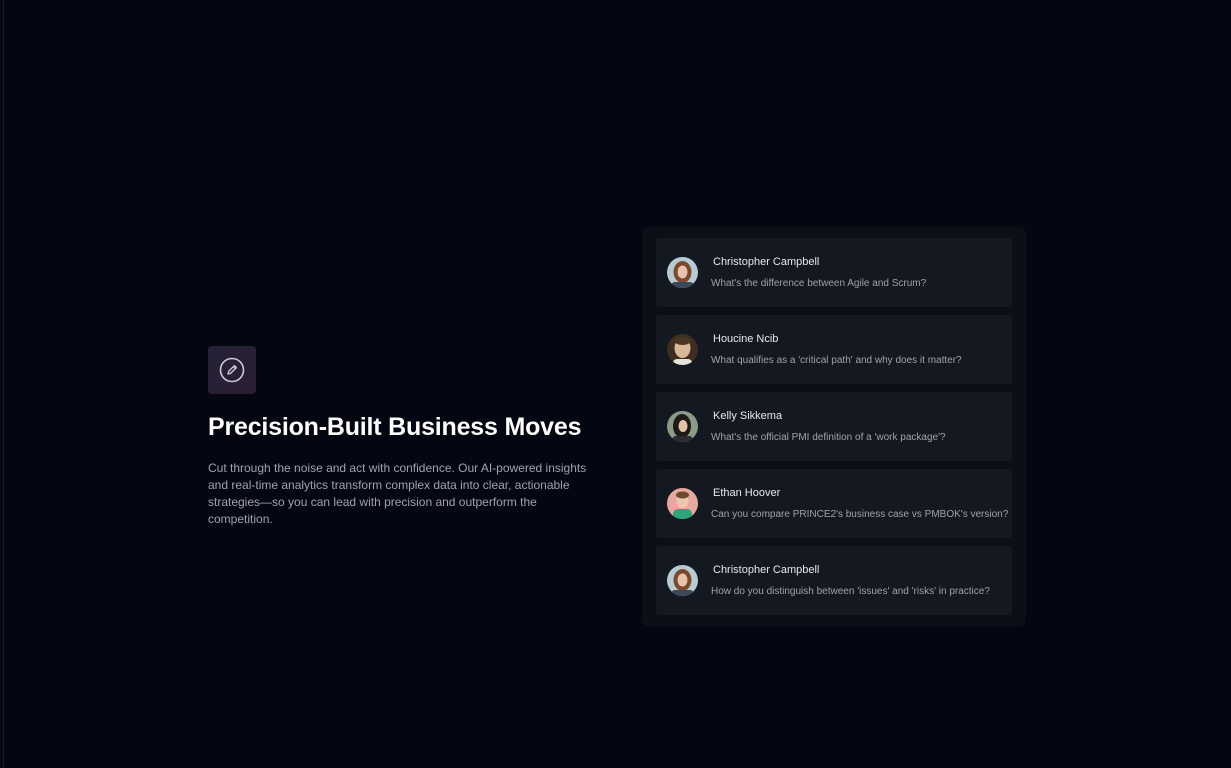  I want to click on page-title: Precision-Built Business Moves, so click(395, 427).